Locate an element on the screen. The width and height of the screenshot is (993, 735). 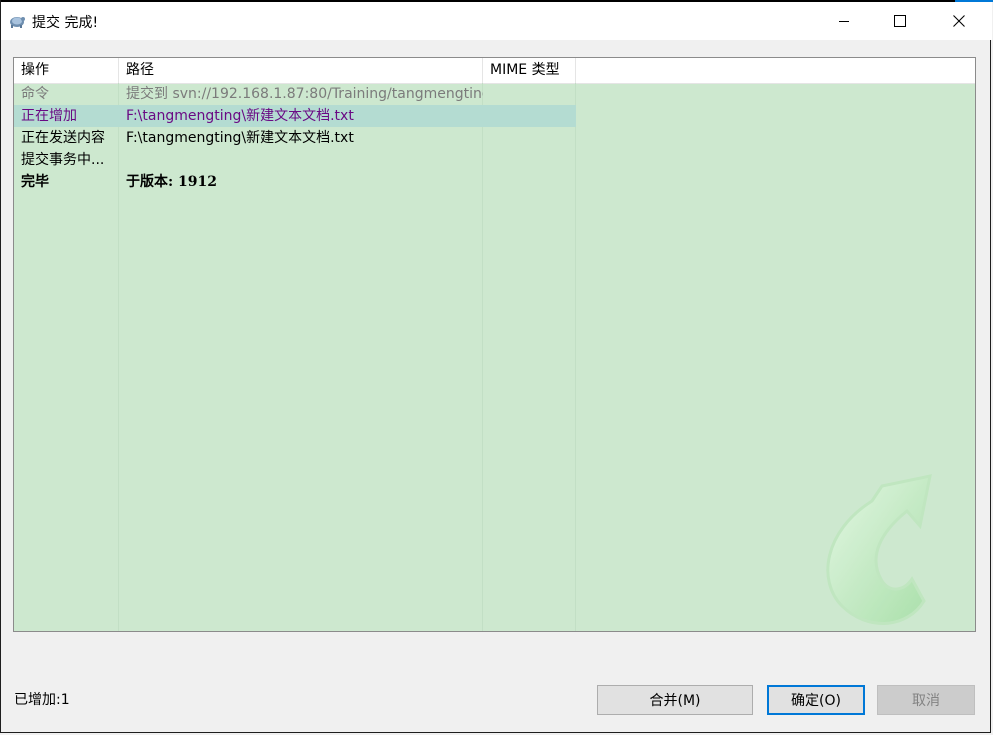
column-header-action: 操作 is located at coordinates (66, 70).